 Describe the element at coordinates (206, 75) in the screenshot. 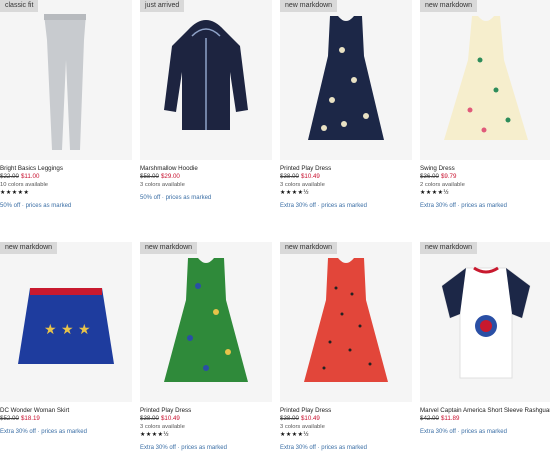

I see `hoodie-illustration` at that location.